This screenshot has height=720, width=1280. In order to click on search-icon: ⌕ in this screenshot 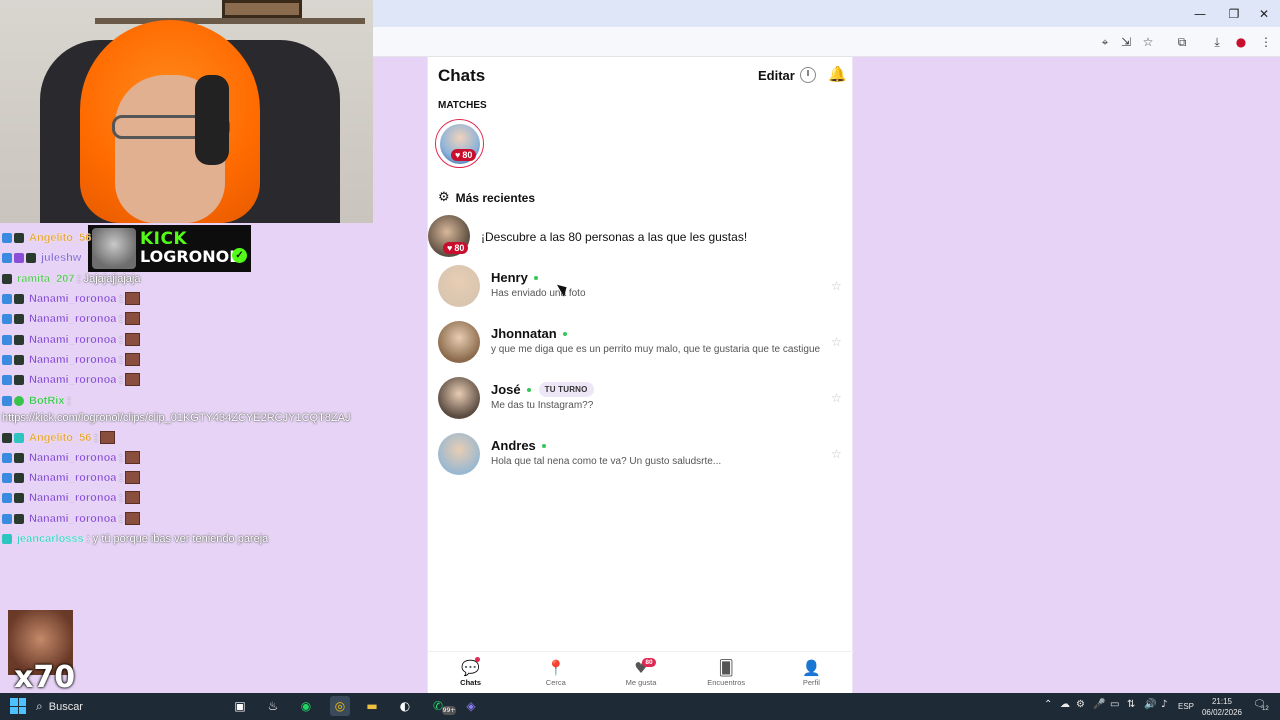, I will do `click(39, 706)`.